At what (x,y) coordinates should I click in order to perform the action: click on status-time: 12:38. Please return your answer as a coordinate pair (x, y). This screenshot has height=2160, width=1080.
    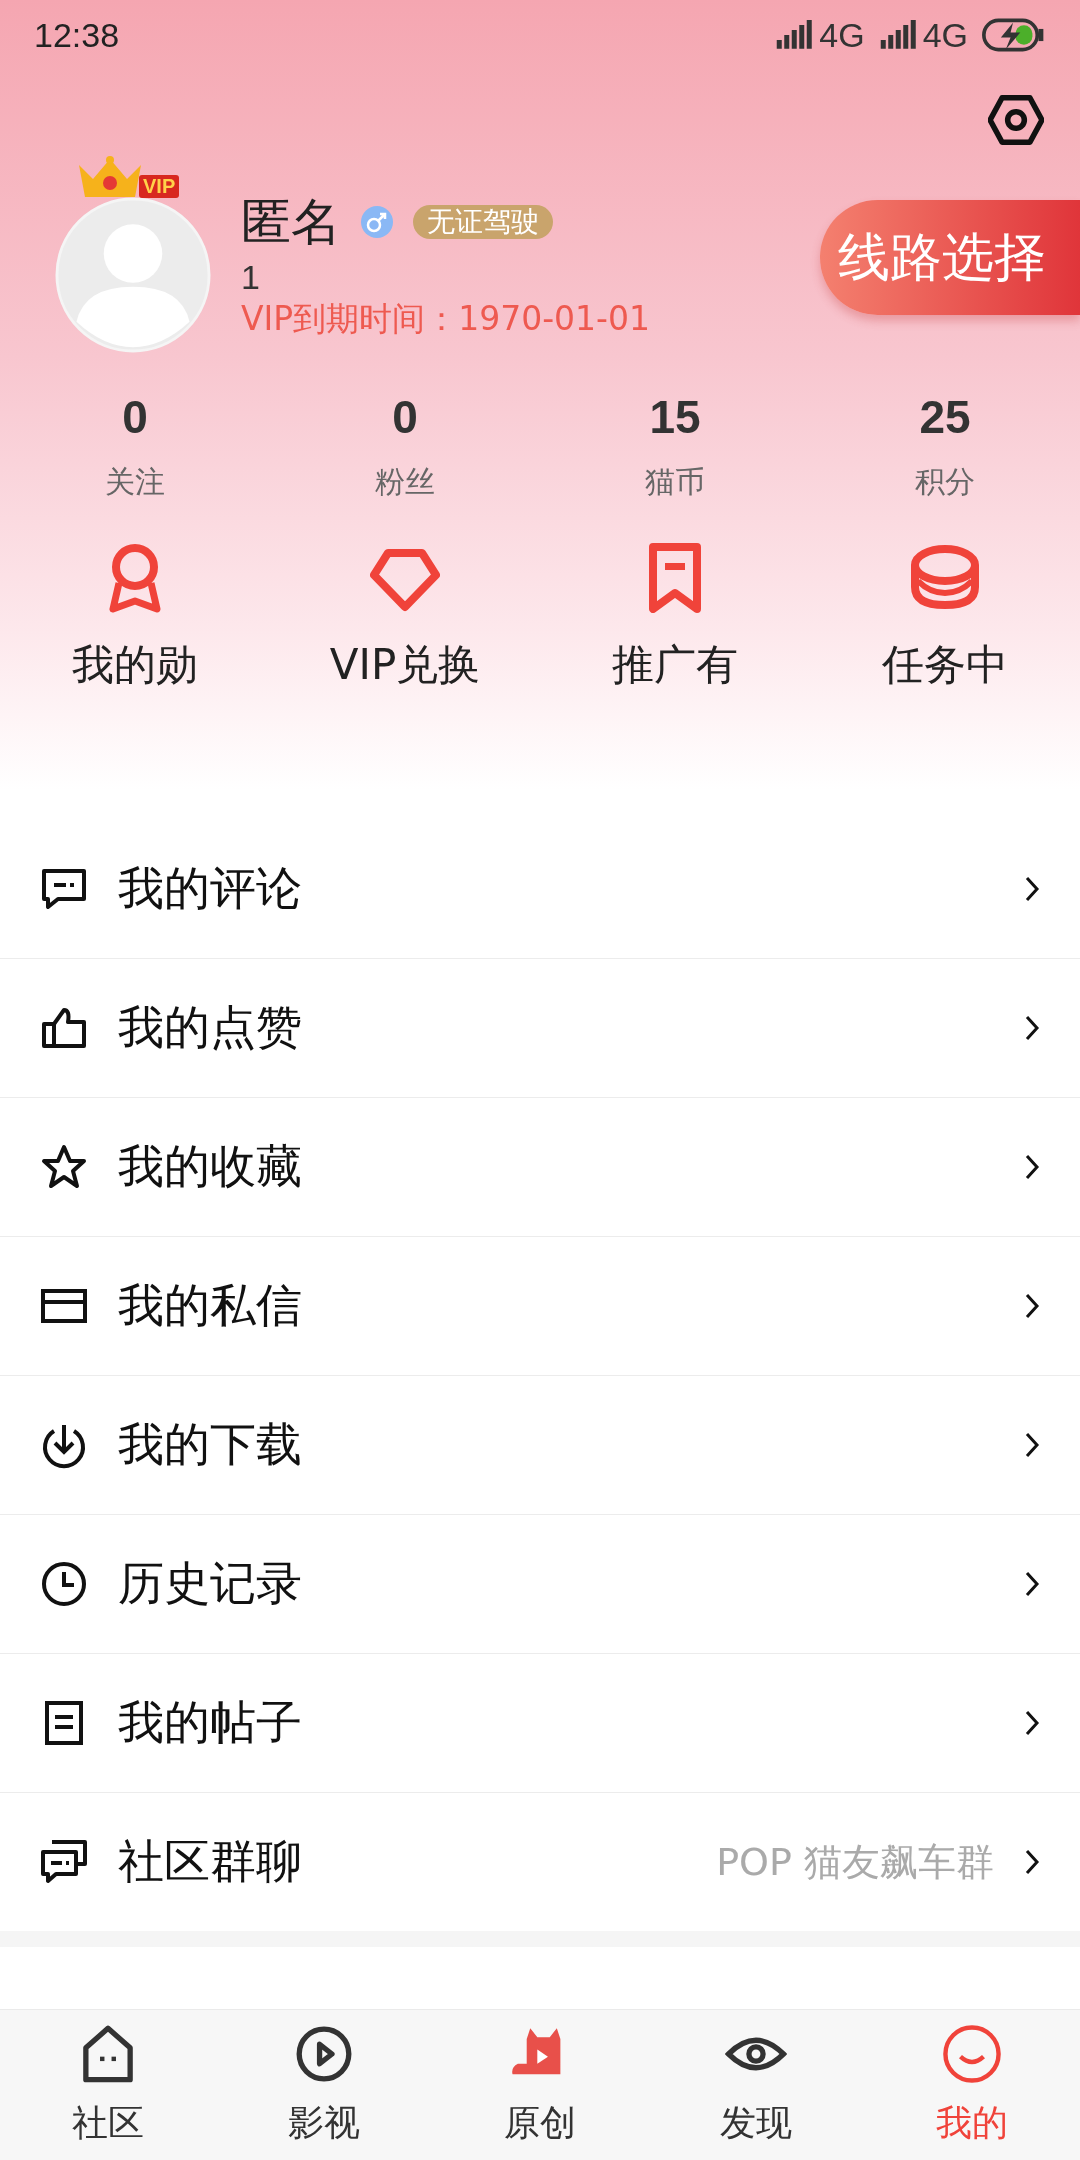
    Looking at the image, I should click on (77, 35).